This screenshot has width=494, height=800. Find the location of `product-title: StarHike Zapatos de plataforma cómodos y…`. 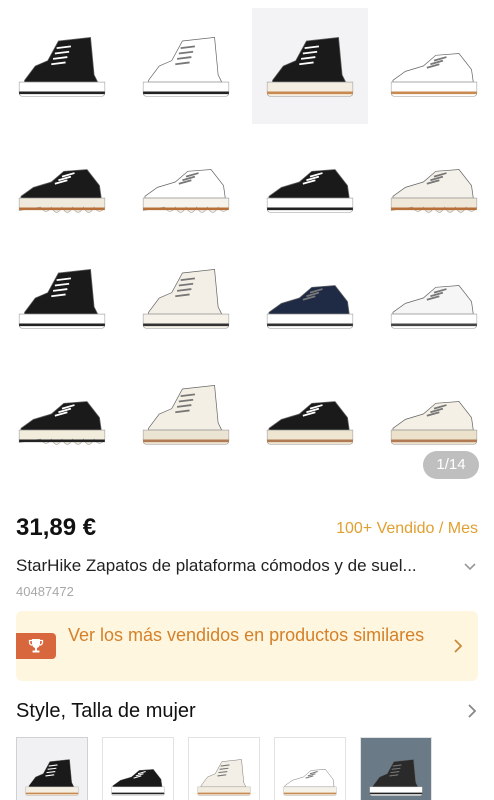

product-title: StarHike Zapatos de plataforma cómodos y… is located at coordinates (216, 565).